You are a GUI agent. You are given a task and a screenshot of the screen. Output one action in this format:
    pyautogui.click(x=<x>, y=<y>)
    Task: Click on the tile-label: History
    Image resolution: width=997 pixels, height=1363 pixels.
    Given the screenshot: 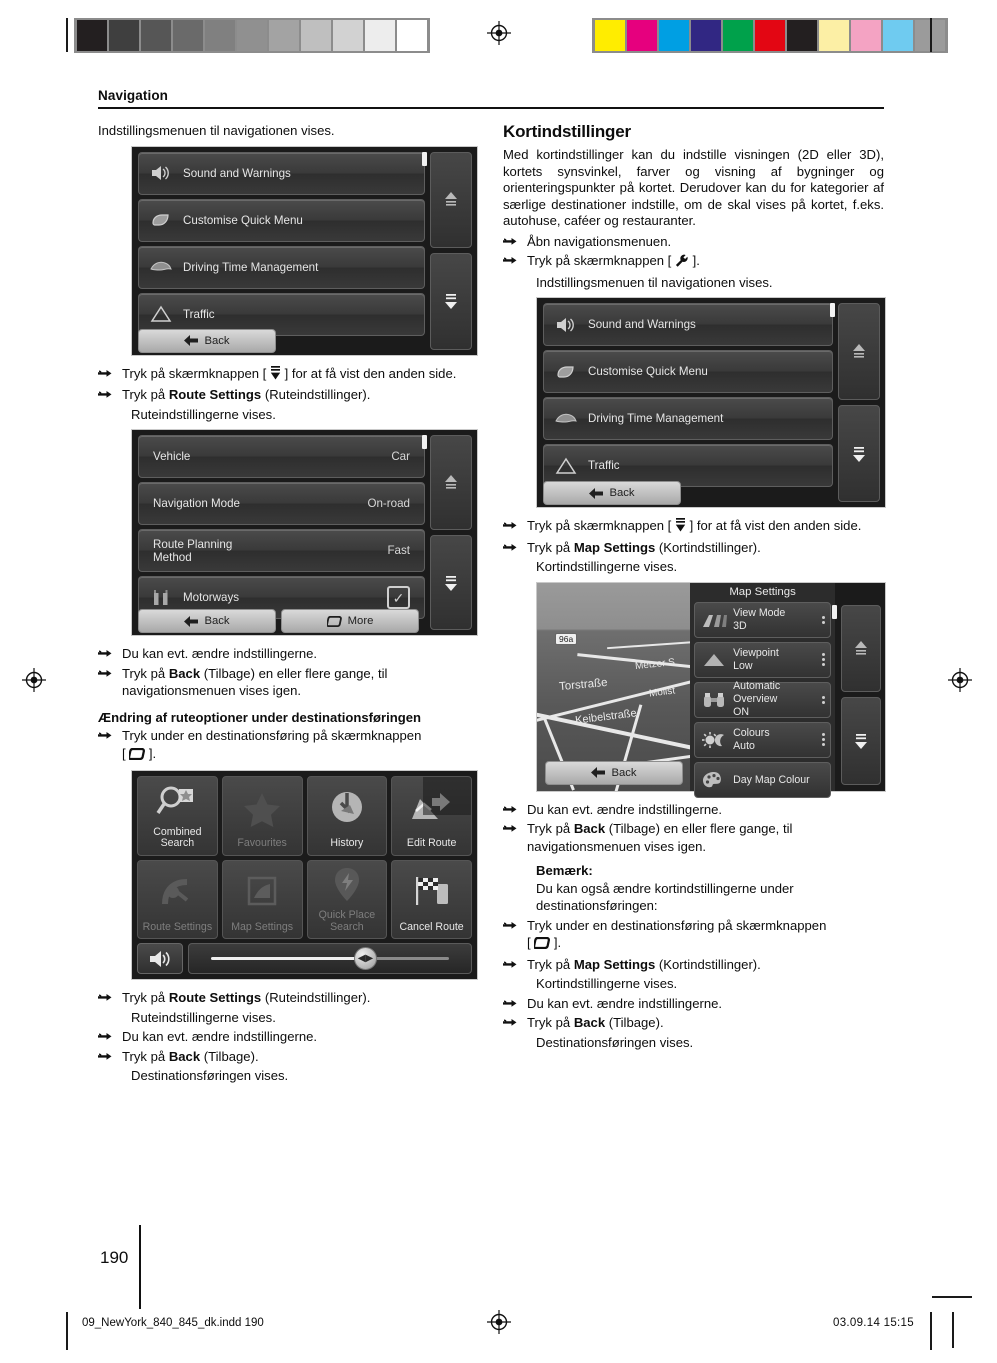 What is the action you would take?
    pyautogui.click(x=347, y=843)
    